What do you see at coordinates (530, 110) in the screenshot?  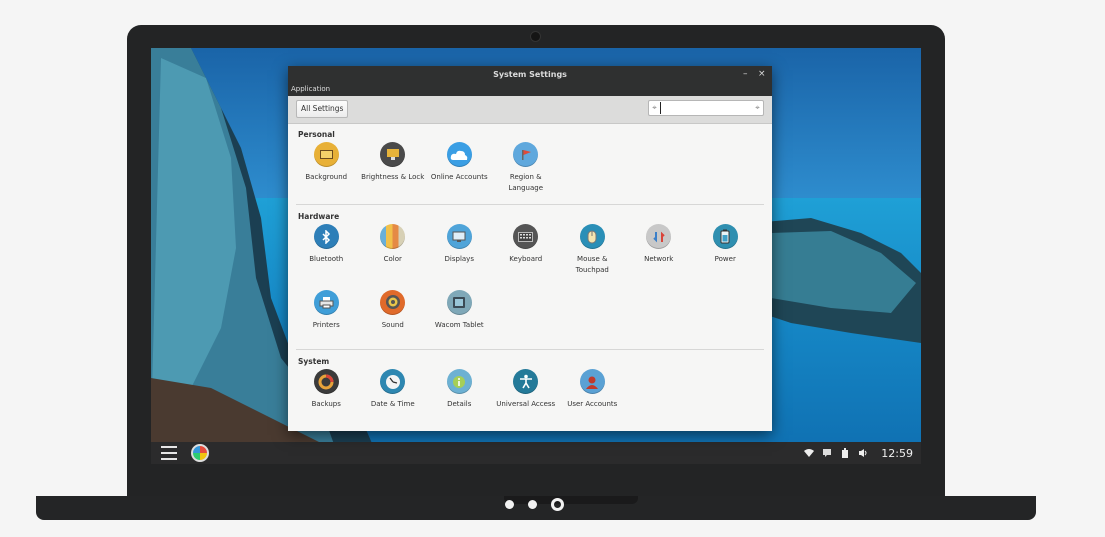 I see `window-toolbar: All Settings ⌖ ⌖` at bounding box center [530, 110].